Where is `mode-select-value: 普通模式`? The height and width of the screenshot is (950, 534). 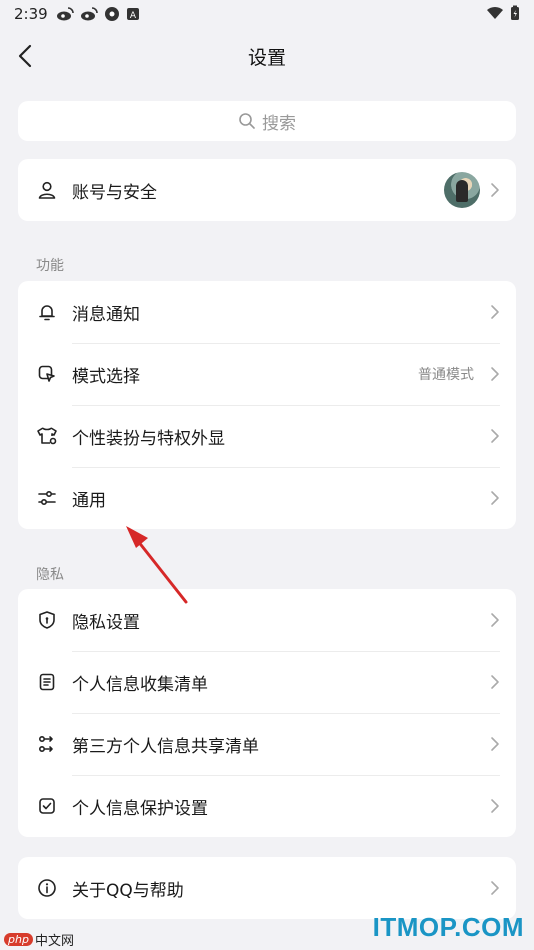 mode-select-value: 普通模式 is located at coordinates (446, 375).